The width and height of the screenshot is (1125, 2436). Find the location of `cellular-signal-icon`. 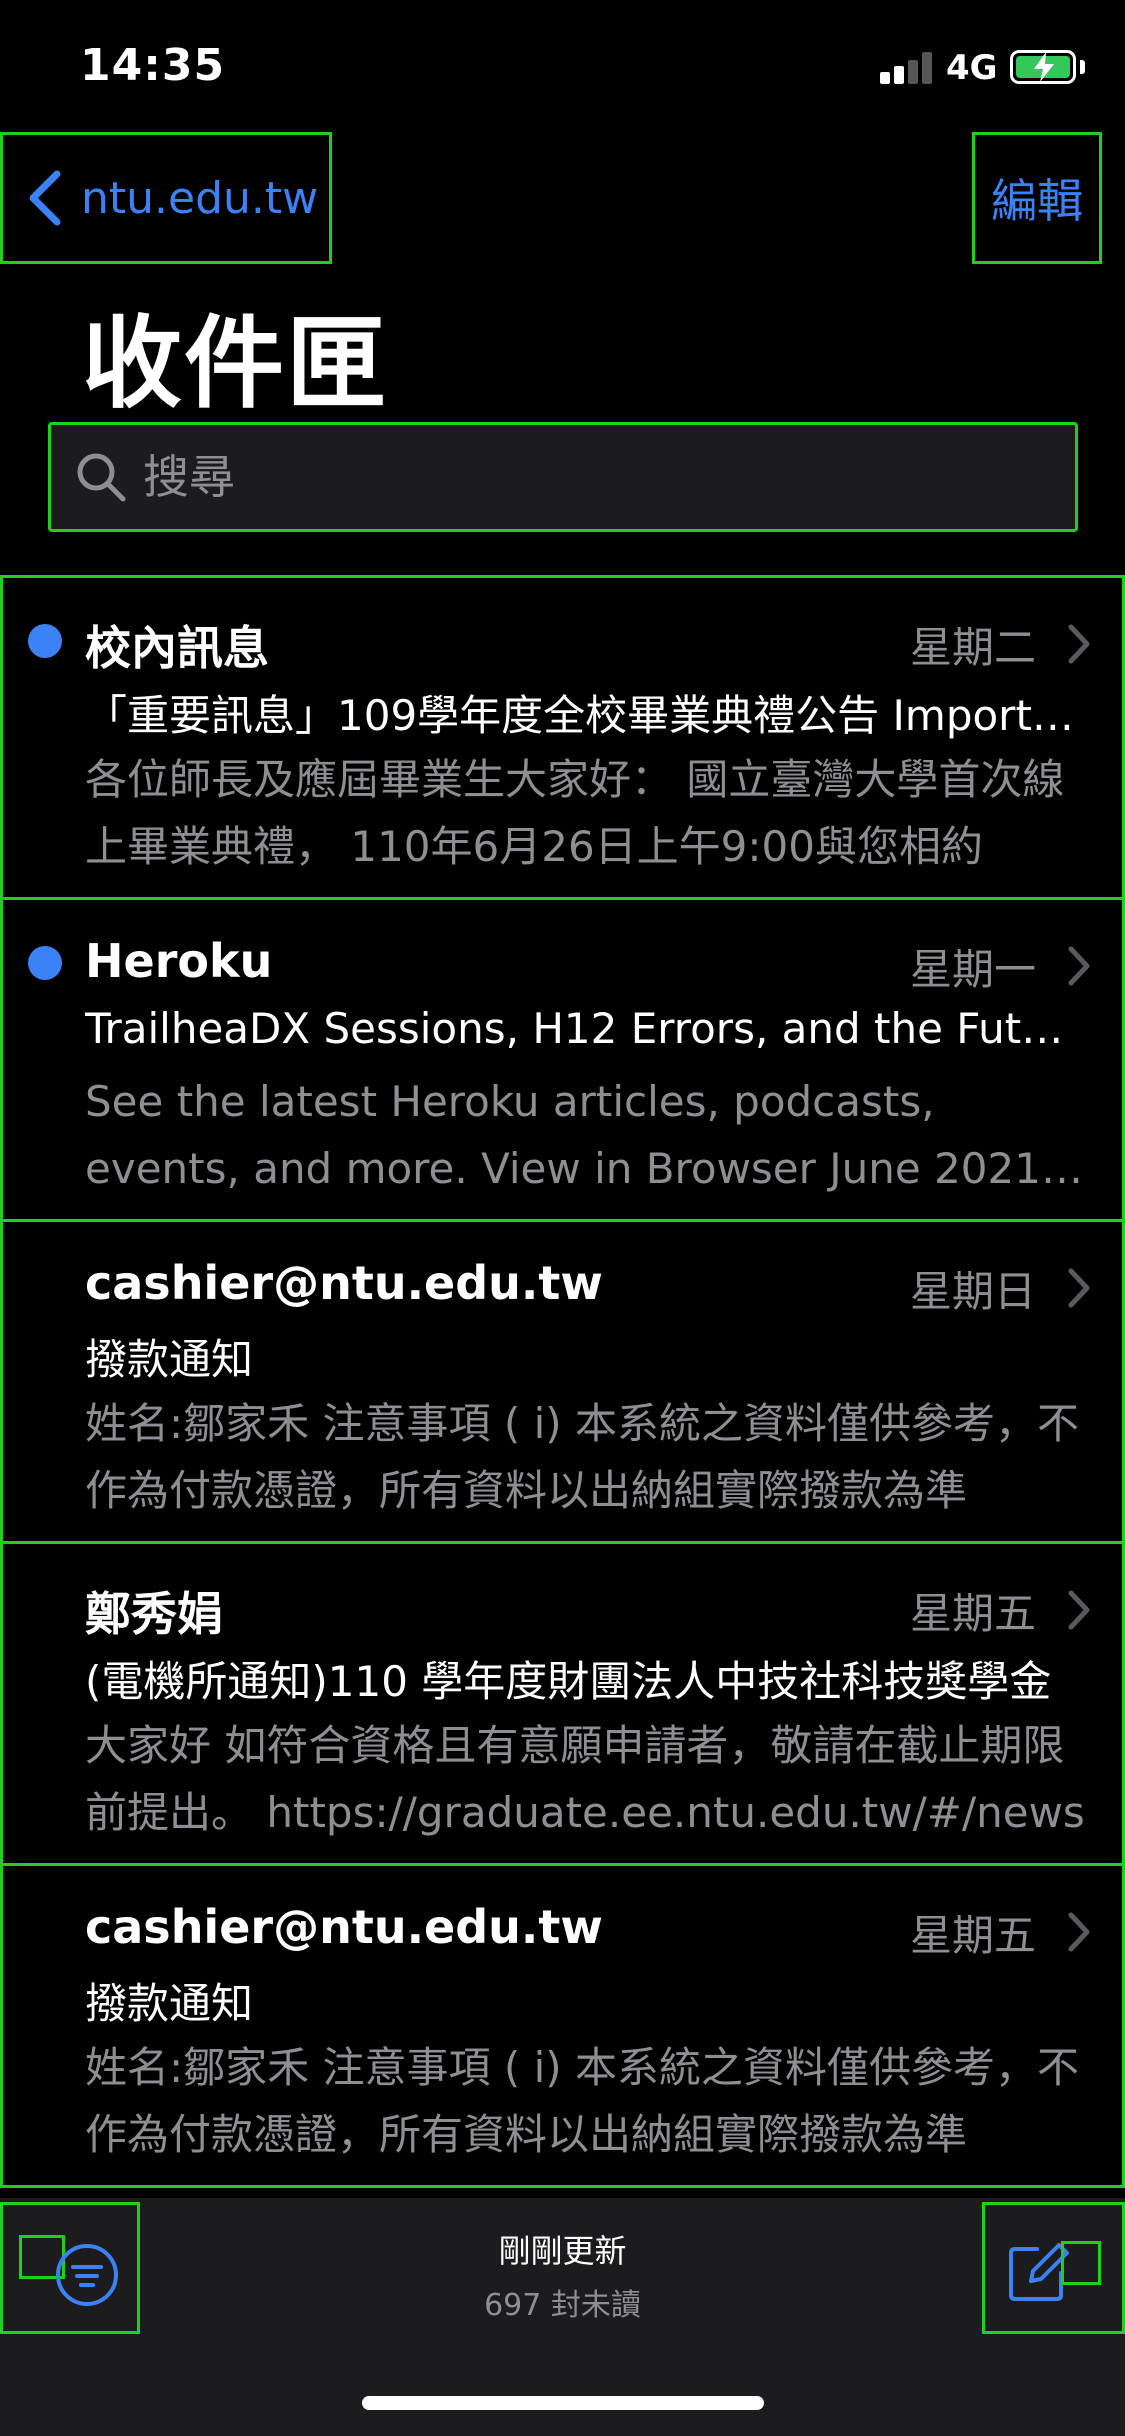

cellular-signal-icon is located at coordinates (906, 68).